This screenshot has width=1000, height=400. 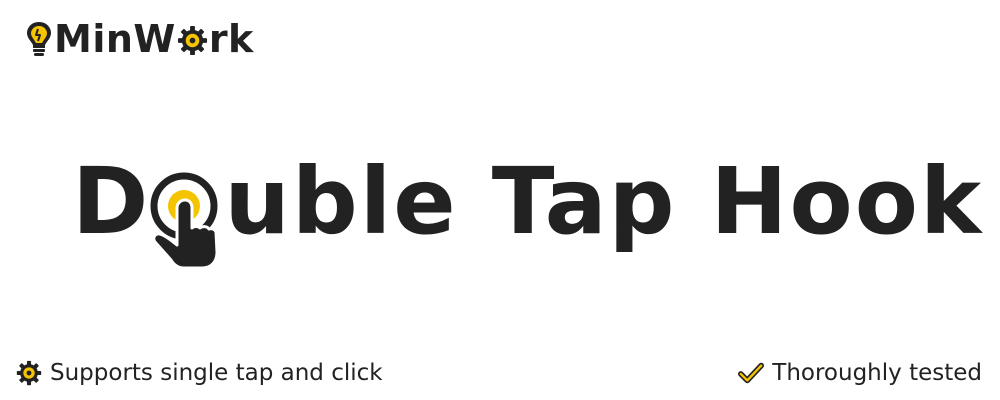 What do you see at coordinates (39, 39) in the screenshot?
I see `lightbulb-icon` at bounding box center [39, 39].